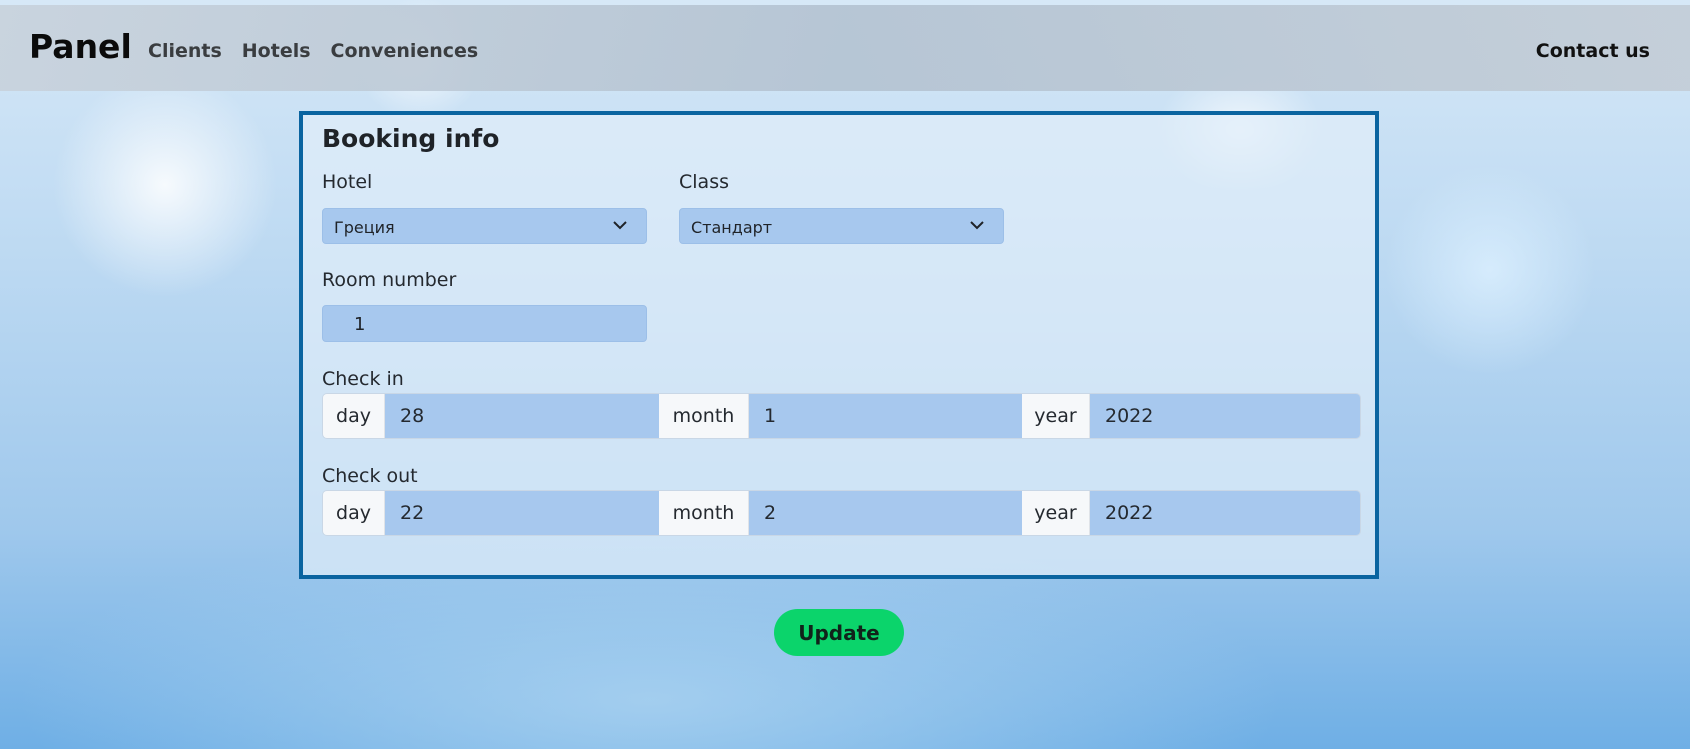 The image size is (1690, 756). What do you see at coordinates (1056, 513) in the screenshot?
I see `check-out-year-addon: year` at bounding box center [1056, 513].